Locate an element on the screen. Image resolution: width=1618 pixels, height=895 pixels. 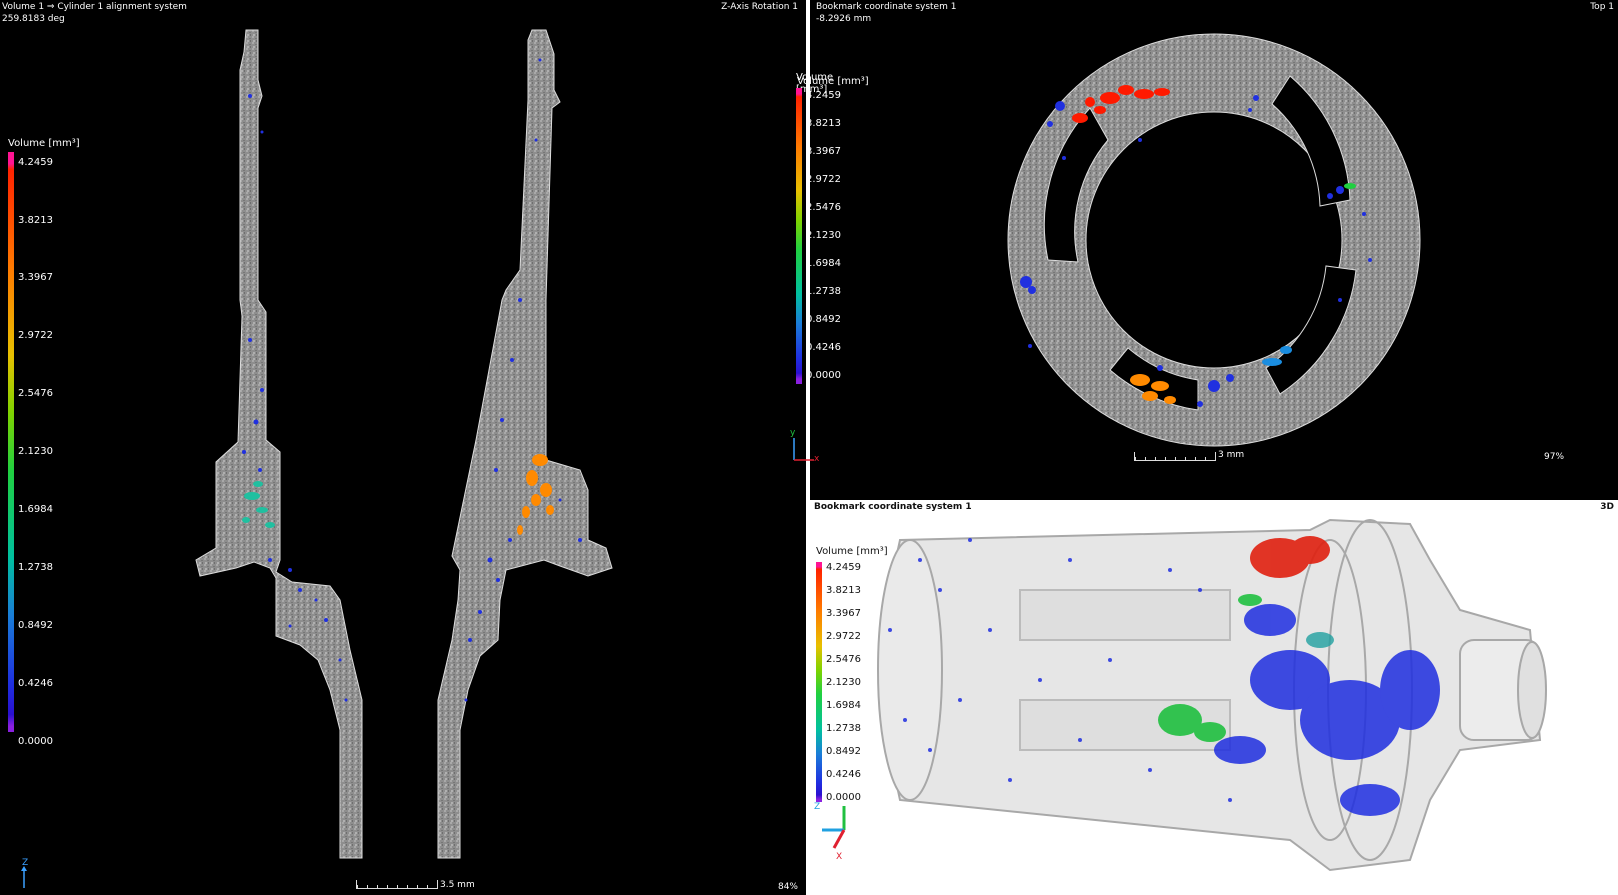
zoom-level: 84% is located at coordinates (787, 887).